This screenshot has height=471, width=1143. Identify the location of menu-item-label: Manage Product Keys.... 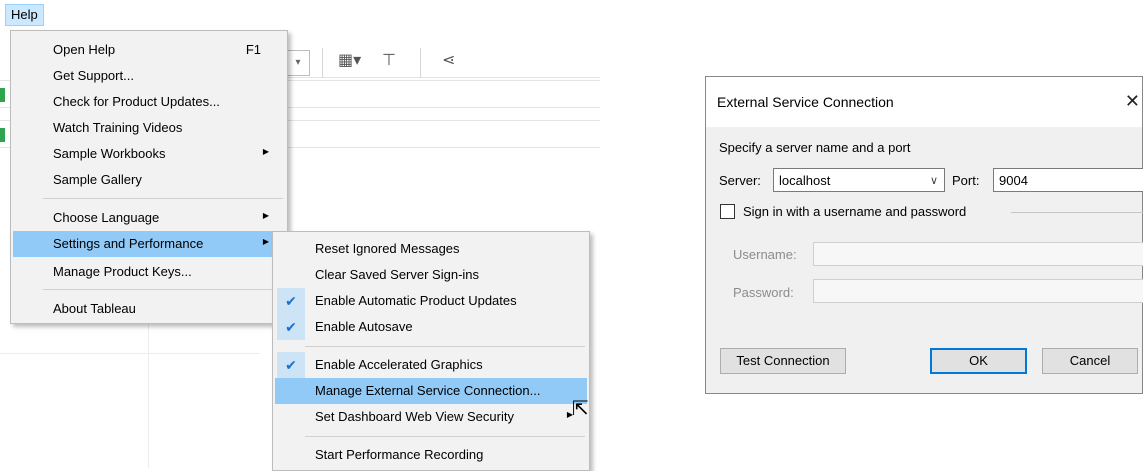
(122, 271).